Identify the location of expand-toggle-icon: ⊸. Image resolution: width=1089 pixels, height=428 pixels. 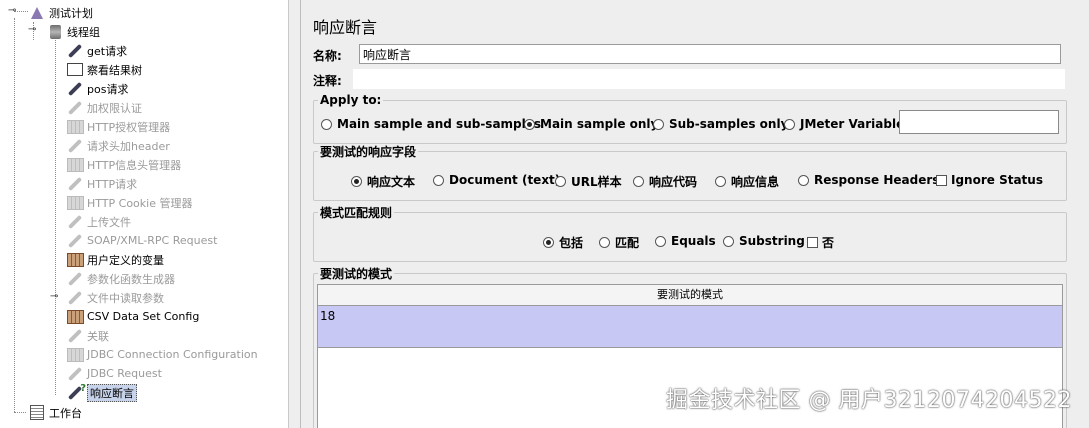
(54, 296).